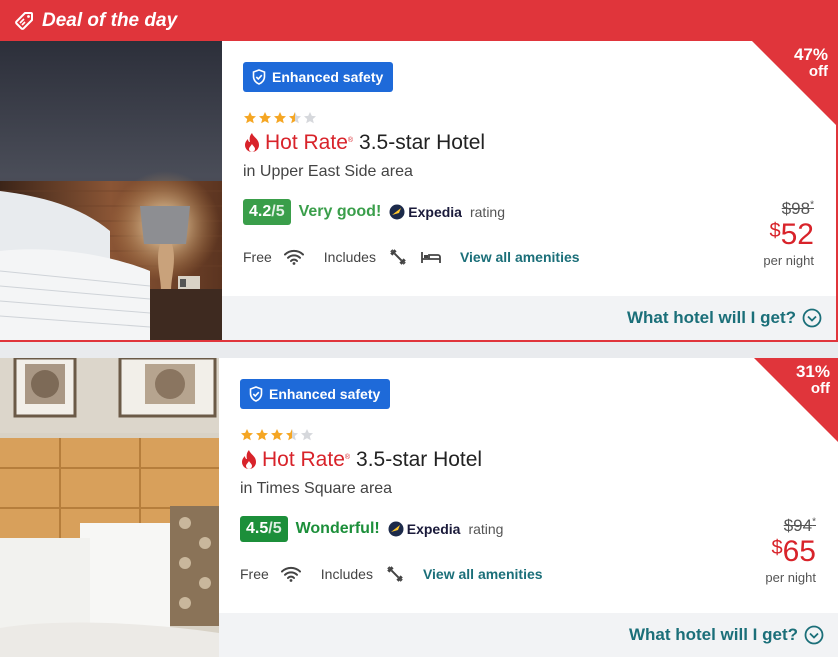 Image resolution: width=838 pixels, height=657 pixels. I want to click on price-block: $98* $52 per night, so click(788, 233).